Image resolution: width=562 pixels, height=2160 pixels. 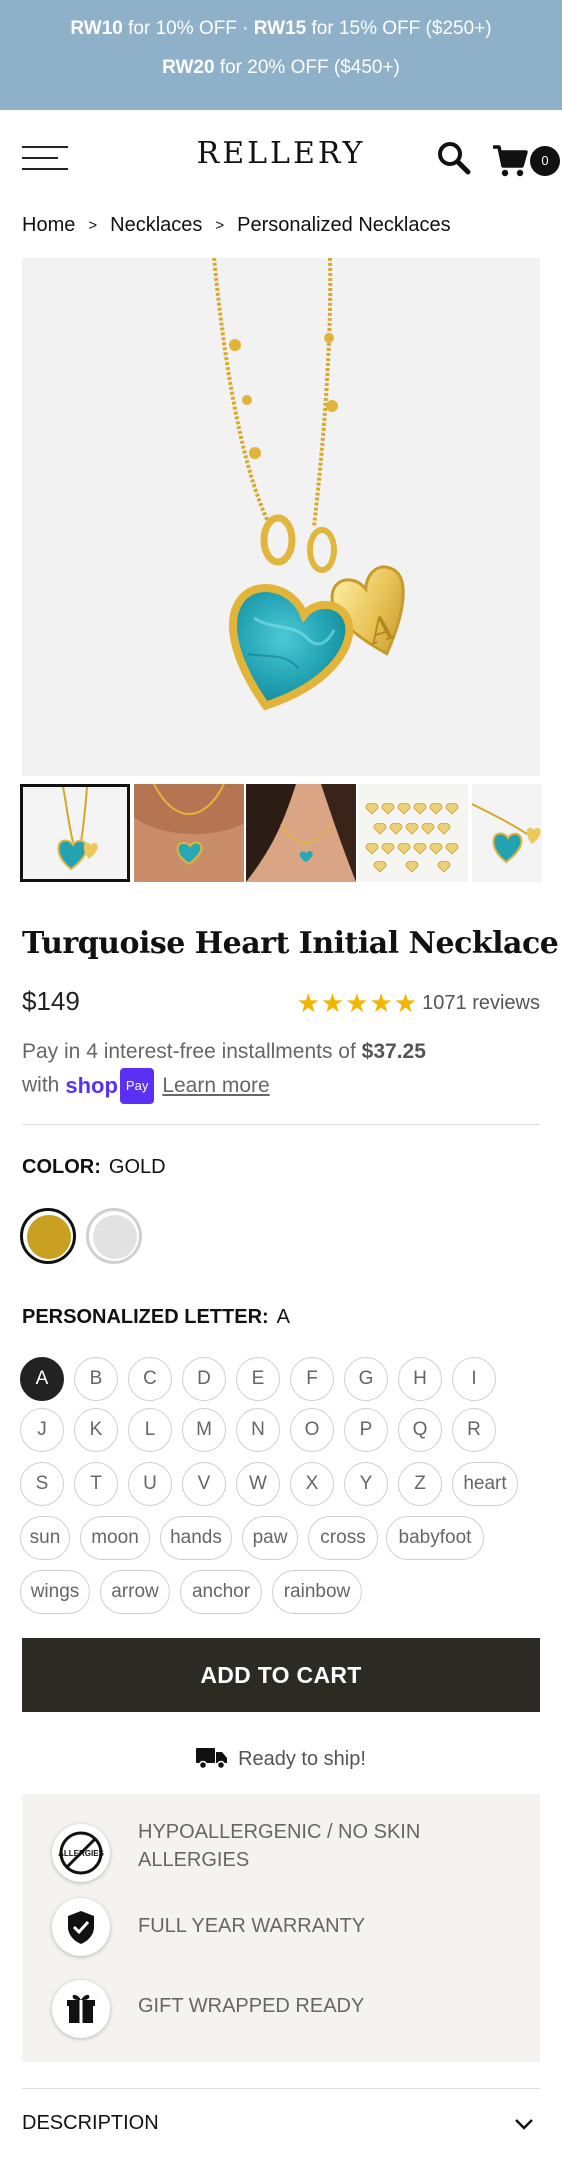 What do you see at coordinates (343, 225) in the screenshot?
I see `breadcrumb-personalized-necklaces: Personalized Necklaces` at bounding box center [343, 225].